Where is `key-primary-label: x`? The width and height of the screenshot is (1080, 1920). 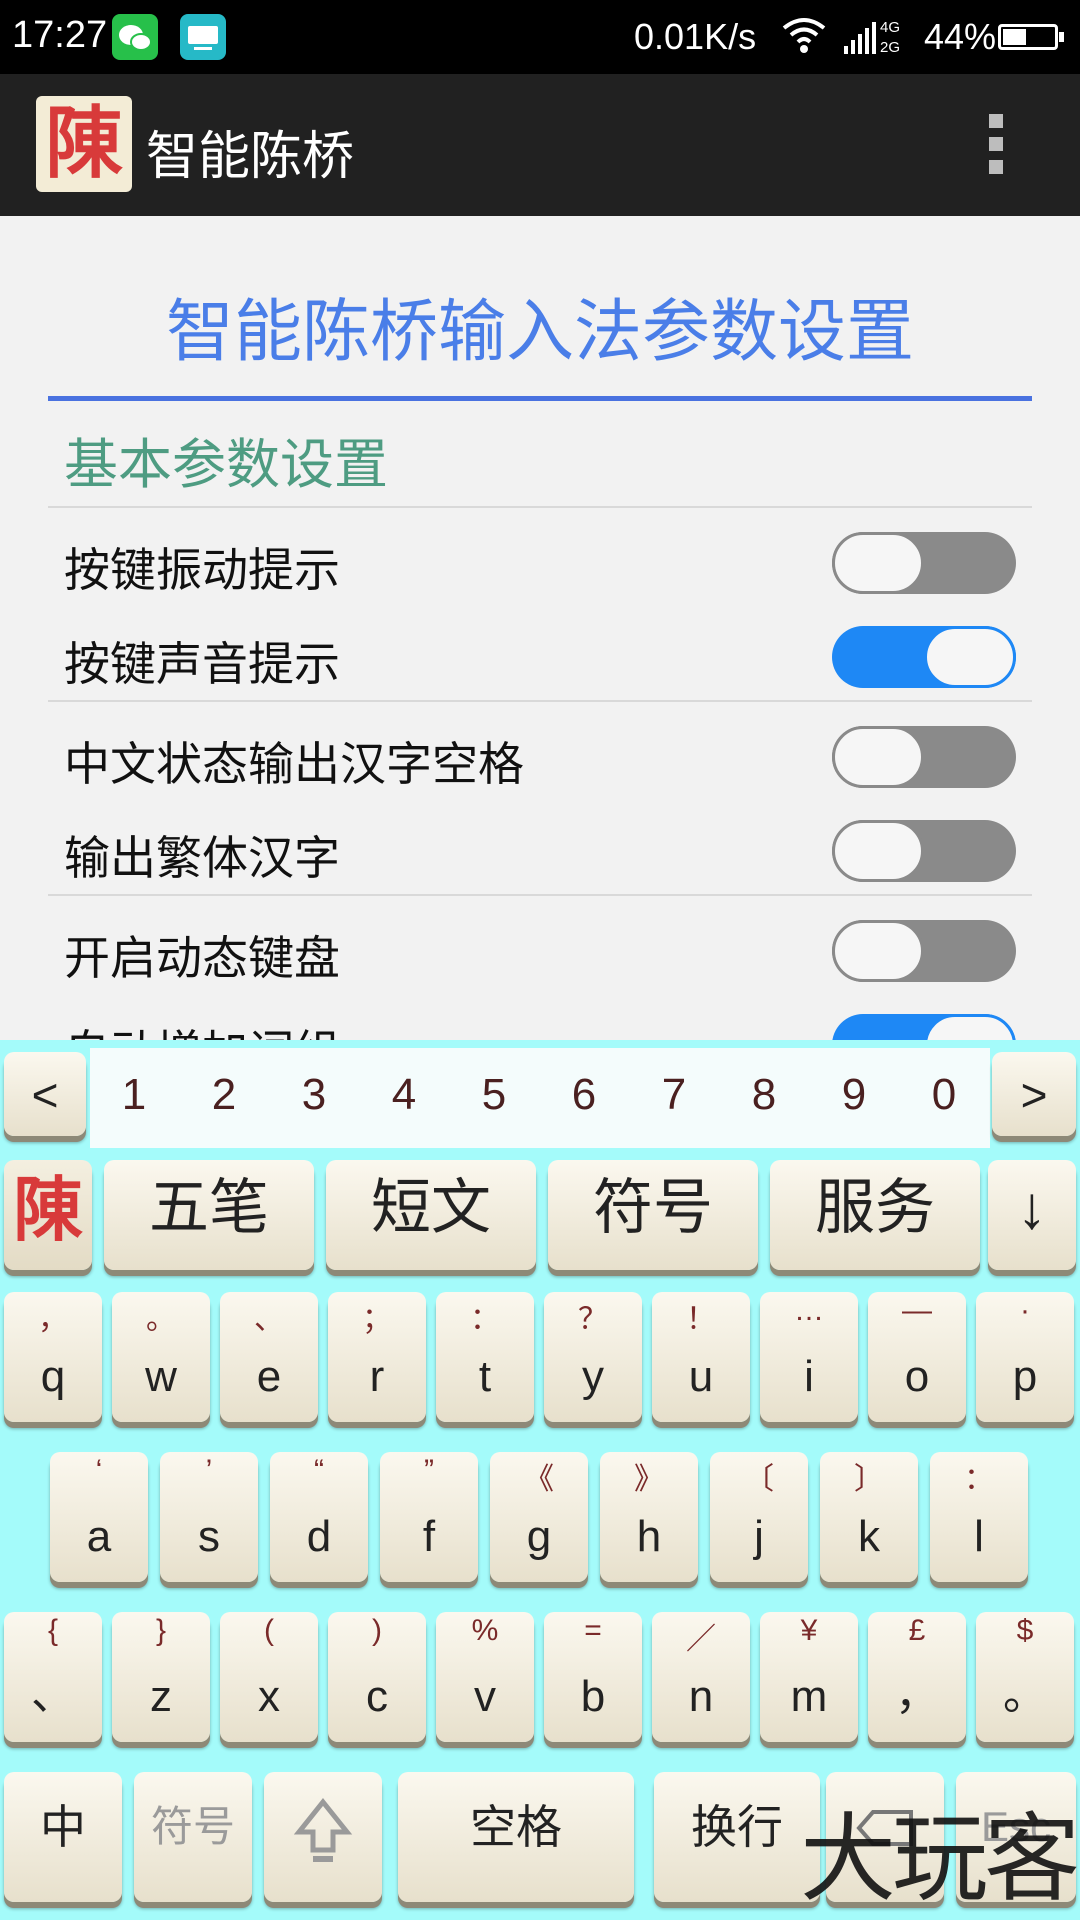 key-primary-label: x is located at coordinates (269, 1696).